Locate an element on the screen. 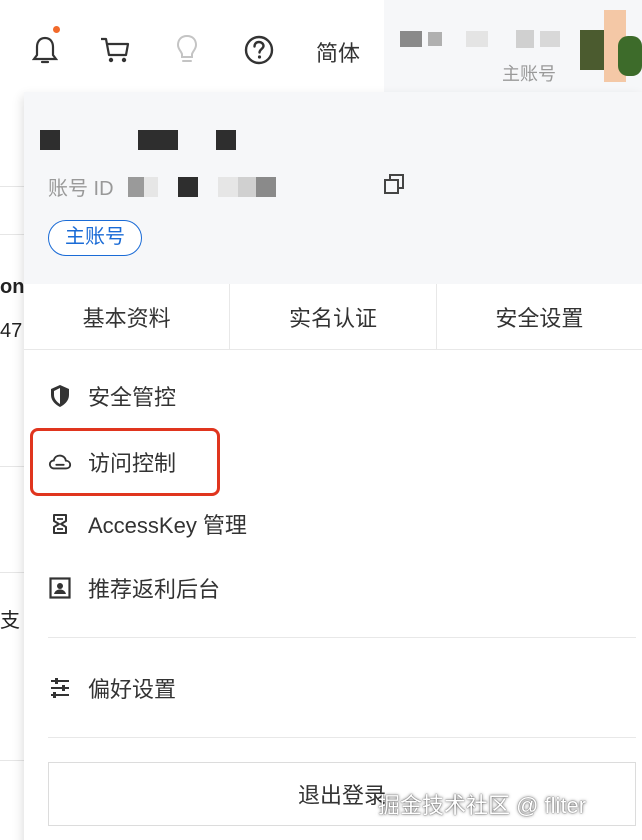 The width and height of the screenshot is (642, 840). language-switcher: 简体 is located at coordinates (338, 52).